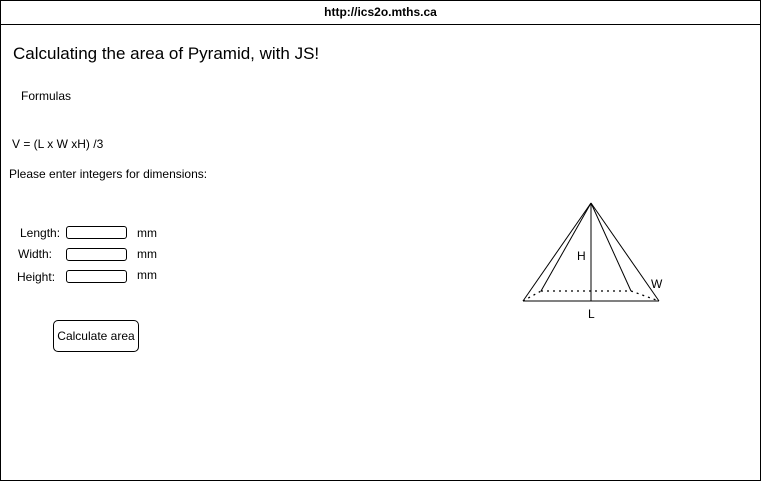 The image size is (761, 481). I want to click on width-unit: mm, so click(147, 254).